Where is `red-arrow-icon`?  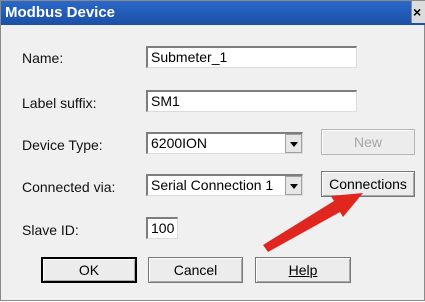 red-arrow-icon is located at coordinates (313, 222).